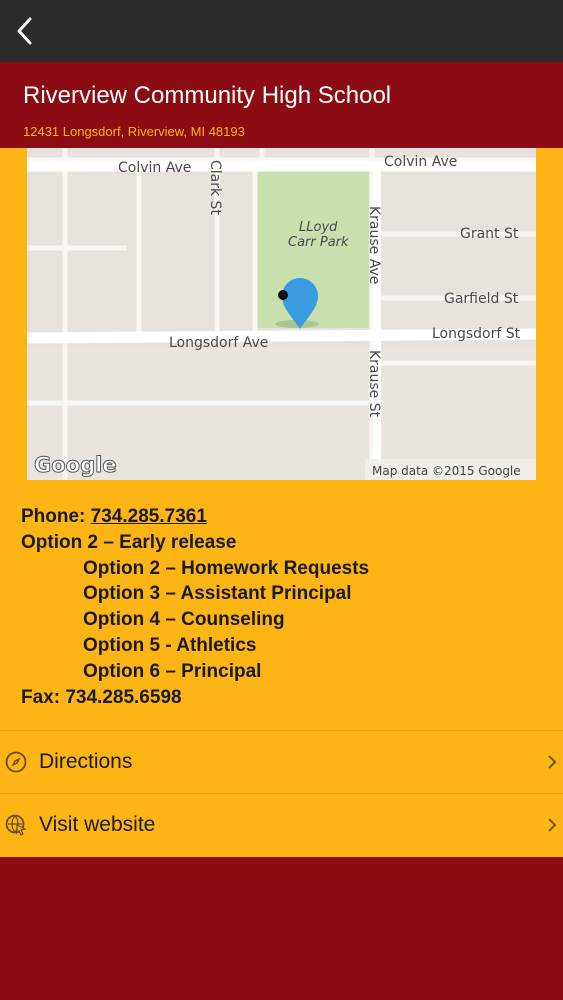 Image resolution: width=563 pixels, height=1000 pixels. I want to click on school-name: Riverview Community High School, so click(207, 95).